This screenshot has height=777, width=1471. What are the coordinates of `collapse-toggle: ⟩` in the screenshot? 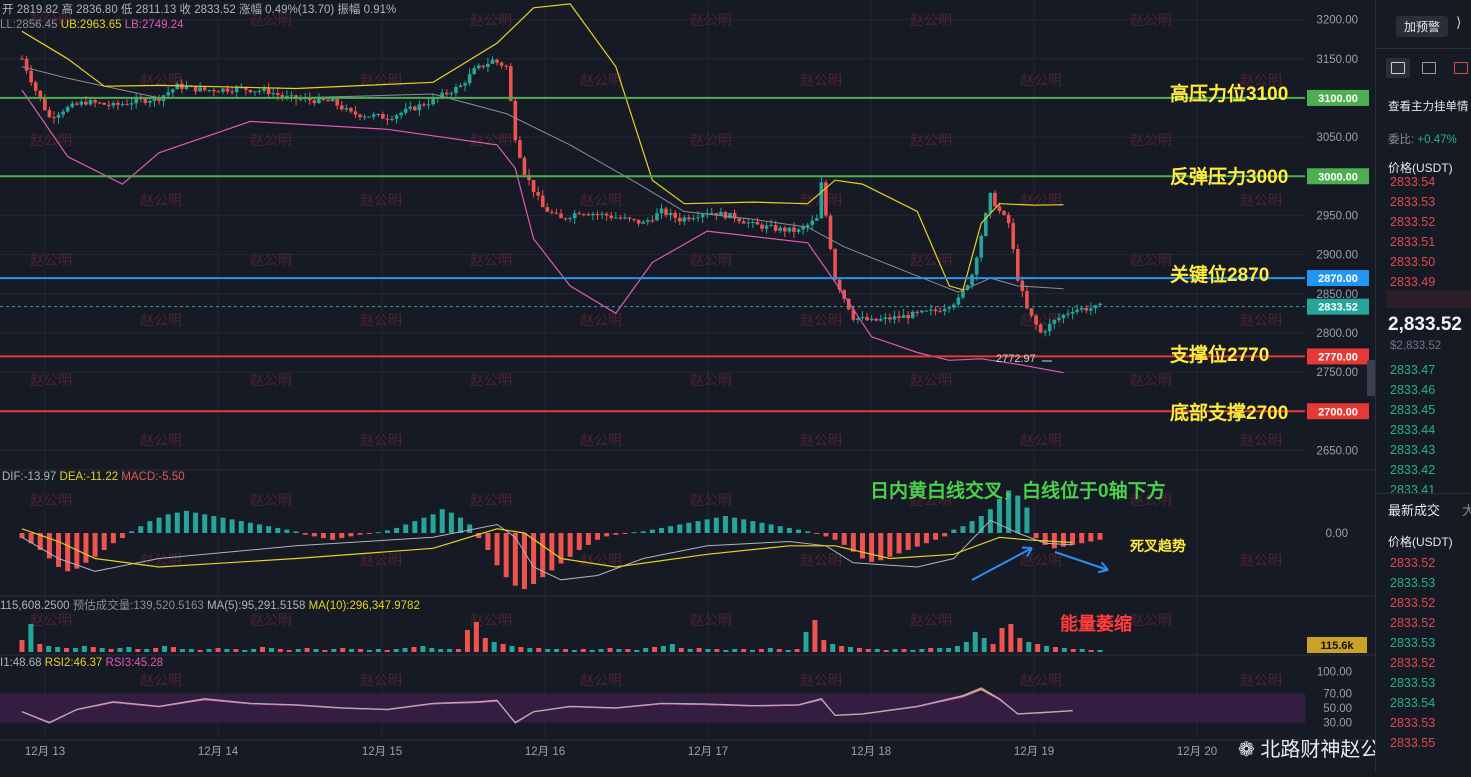 It's located at (1458, 22).